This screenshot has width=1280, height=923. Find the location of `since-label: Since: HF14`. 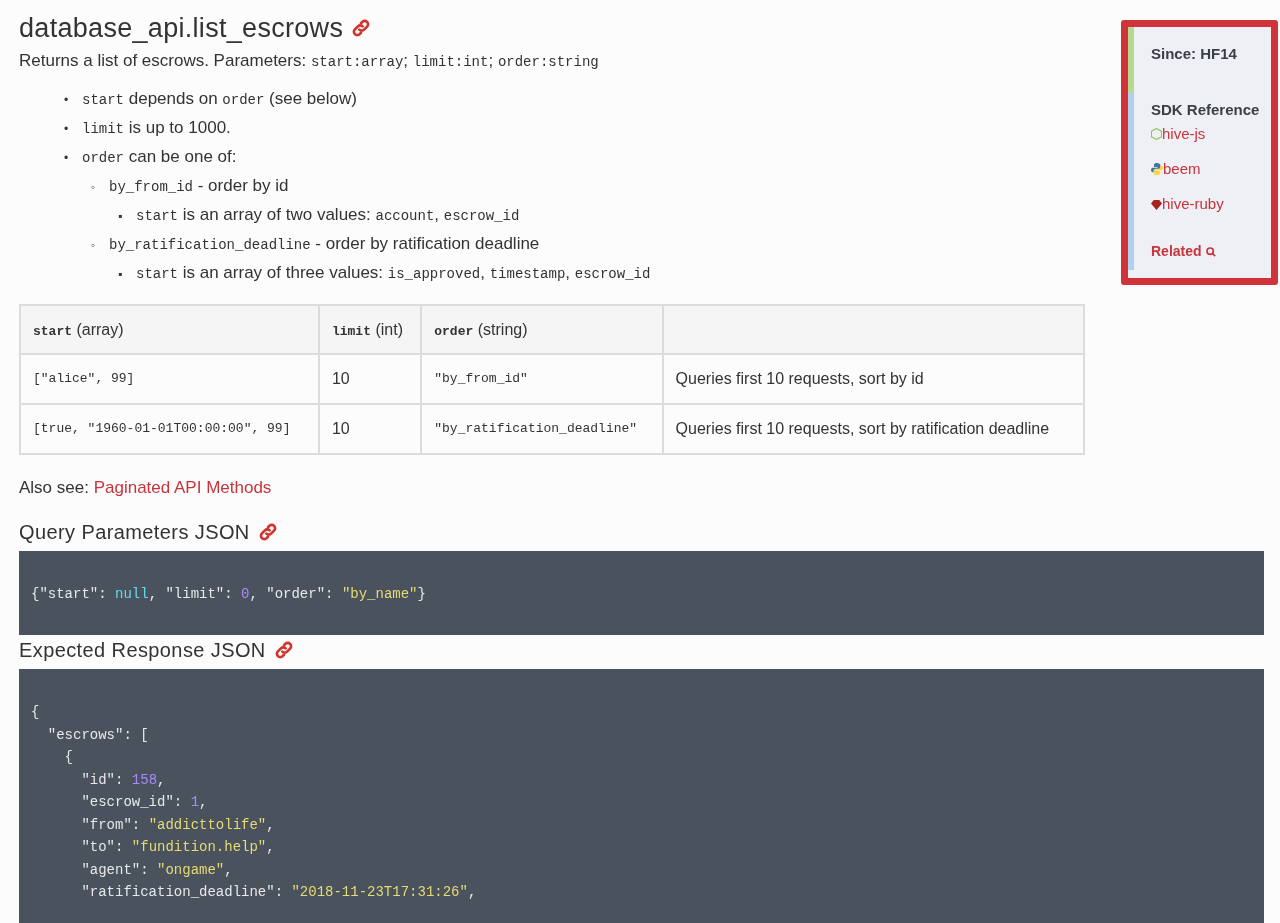

since-label: Since: HF14 is located at coordinates (1194, 53).